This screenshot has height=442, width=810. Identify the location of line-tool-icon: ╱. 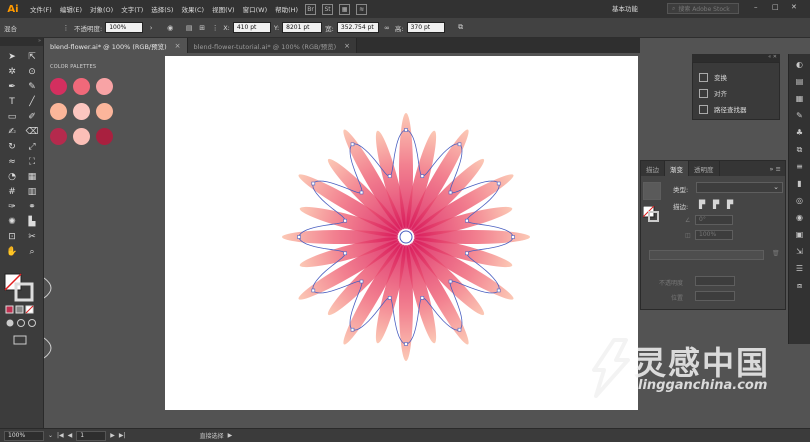
(32, 102).